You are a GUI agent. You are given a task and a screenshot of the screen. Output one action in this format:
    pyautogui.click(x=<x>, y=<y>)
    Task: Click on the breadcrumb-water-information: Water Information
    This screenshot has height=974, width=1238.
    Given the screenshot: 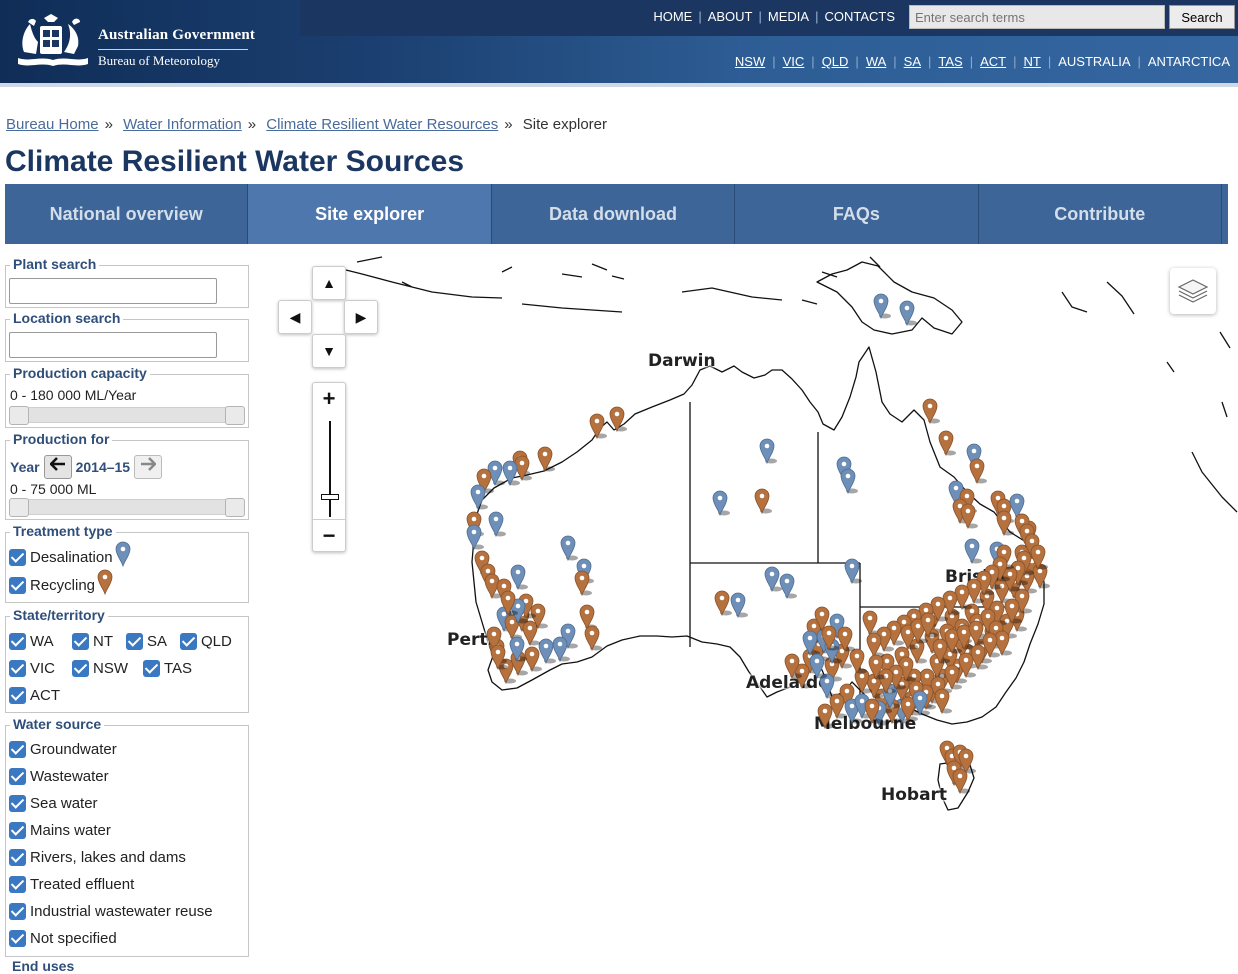 What is the action you would take?
    pyautogui.click(x=182, y=124)
    